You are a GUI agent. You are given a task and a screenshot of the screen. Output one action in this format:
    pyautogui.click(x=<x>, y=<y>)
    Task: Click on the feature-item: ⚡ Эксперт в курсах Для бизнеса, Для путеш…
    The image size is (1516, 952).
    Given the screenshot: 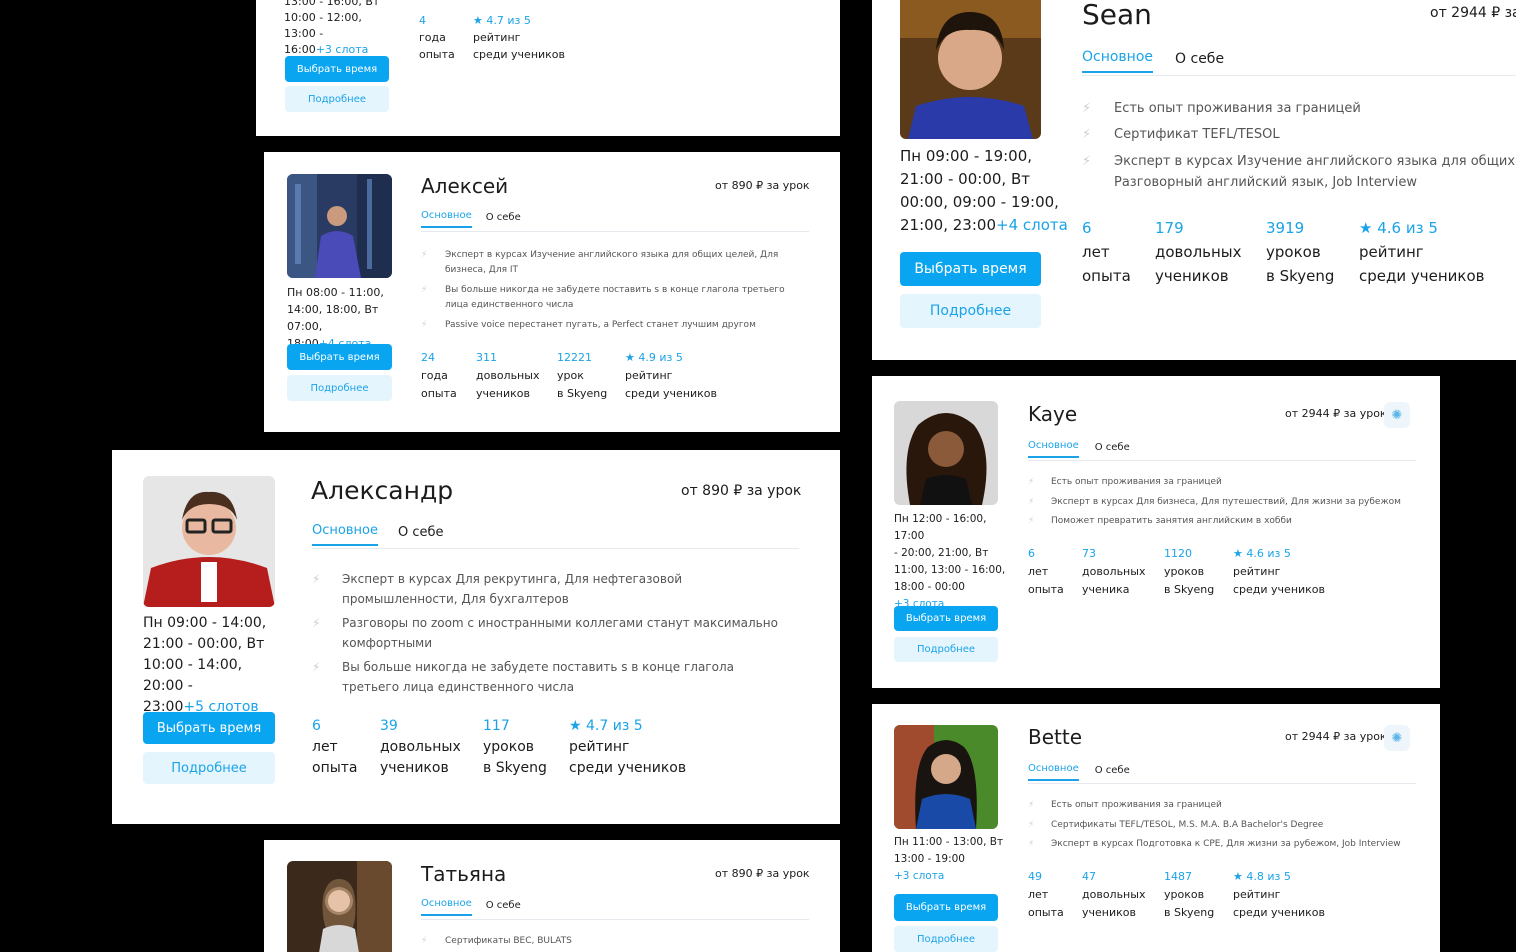 What is the action you would take?
    pyautogui.click(x=1228, y=502)
    